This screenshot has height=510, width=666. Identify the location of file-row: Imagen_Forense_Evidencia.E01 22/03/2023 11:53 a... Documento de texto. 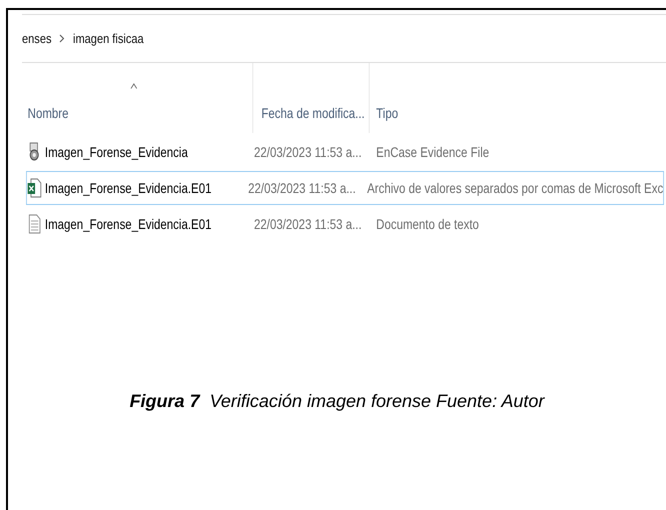
(345, 224).